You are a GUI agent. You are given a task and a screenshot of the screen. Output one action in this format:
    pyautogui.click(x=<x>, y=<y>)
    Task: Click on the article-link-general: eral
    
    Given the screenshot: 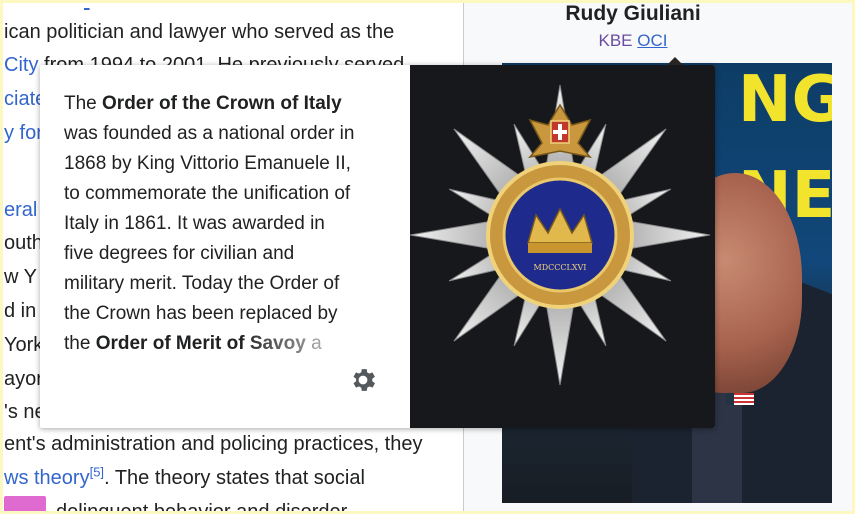 What is the action you would take?
    pyautogui.click(x=20, y=210)
    